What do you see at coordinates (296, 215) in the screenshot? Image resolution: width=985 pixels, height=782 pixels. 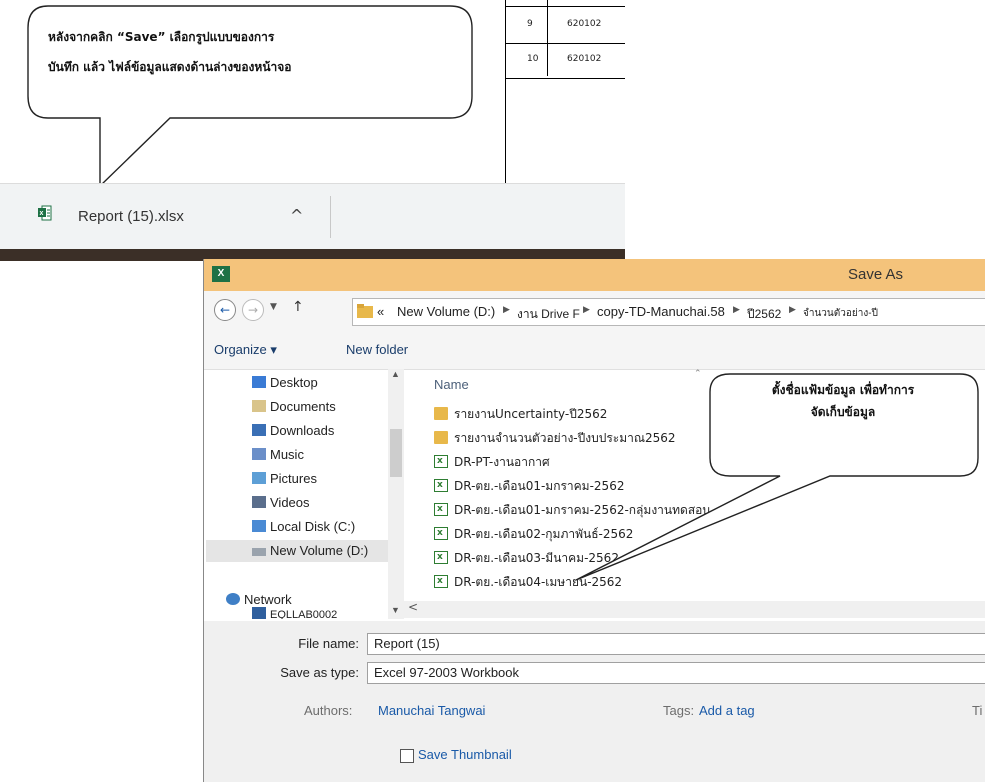 I see `chevron-up-icon: ^` at bounding box center [296, 215].